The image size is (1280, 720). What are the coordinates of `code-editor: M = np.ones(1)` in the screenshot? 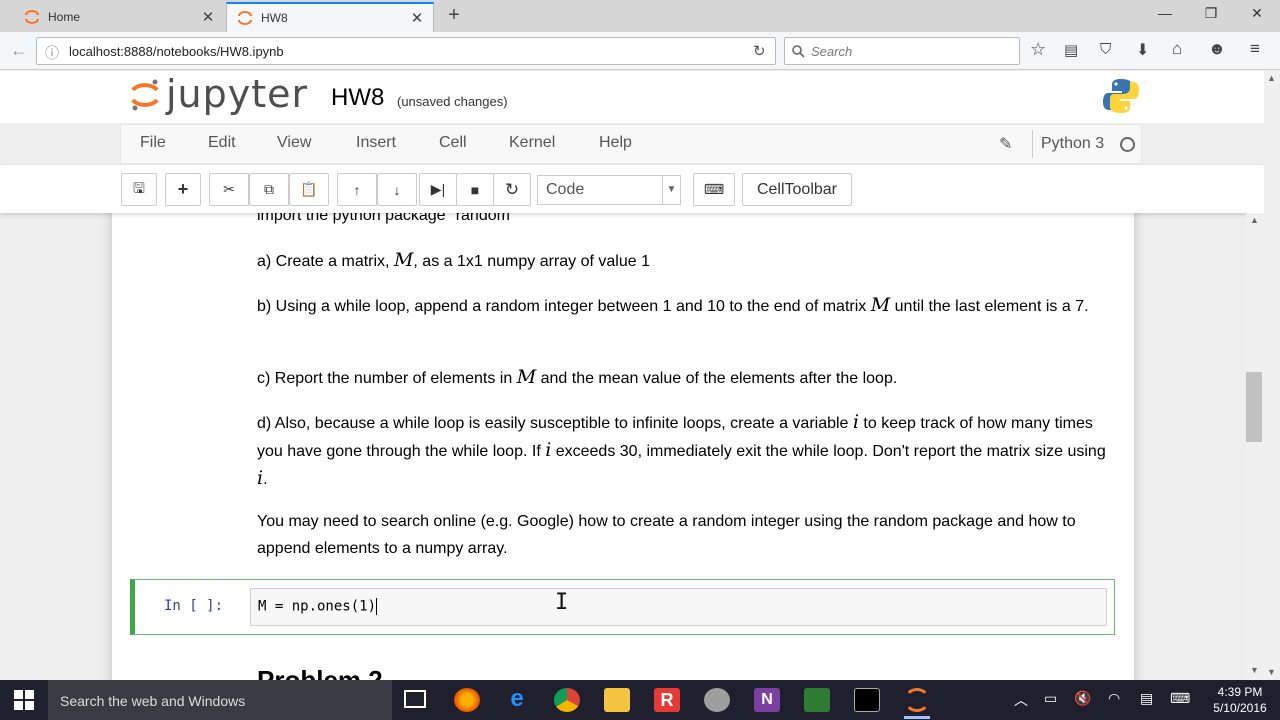 It's located at (678, 607).